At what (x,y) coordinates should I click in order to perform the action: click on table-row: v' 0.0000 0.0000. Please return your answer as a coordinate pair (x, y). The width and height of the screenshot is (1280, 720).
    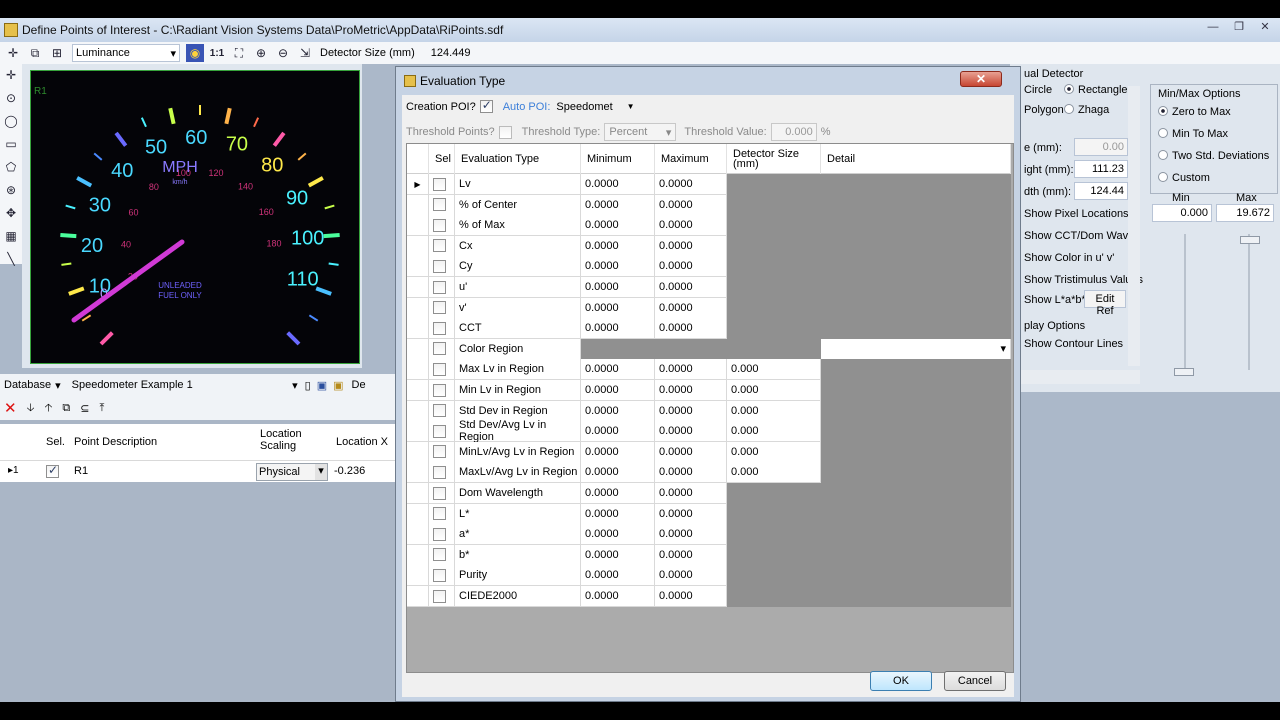
    Looking at the image, I should click on (709, 308).